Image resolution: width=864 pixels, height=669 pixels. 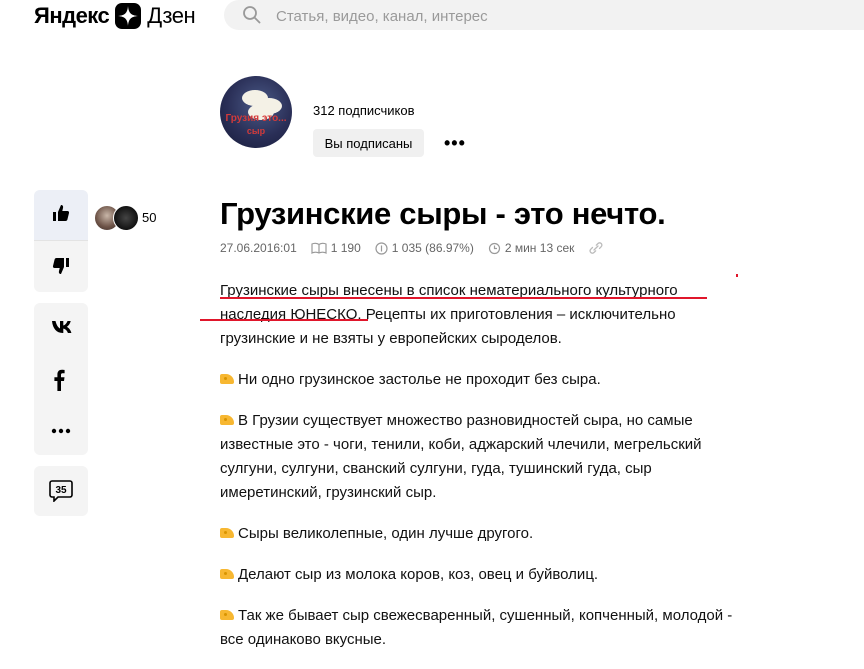 What do you see at coordinates (480, 534) in the screenshot?
I see `article-paragraph: Сыры великолепные, один лучше другого.` at bounding box center [480, 534].